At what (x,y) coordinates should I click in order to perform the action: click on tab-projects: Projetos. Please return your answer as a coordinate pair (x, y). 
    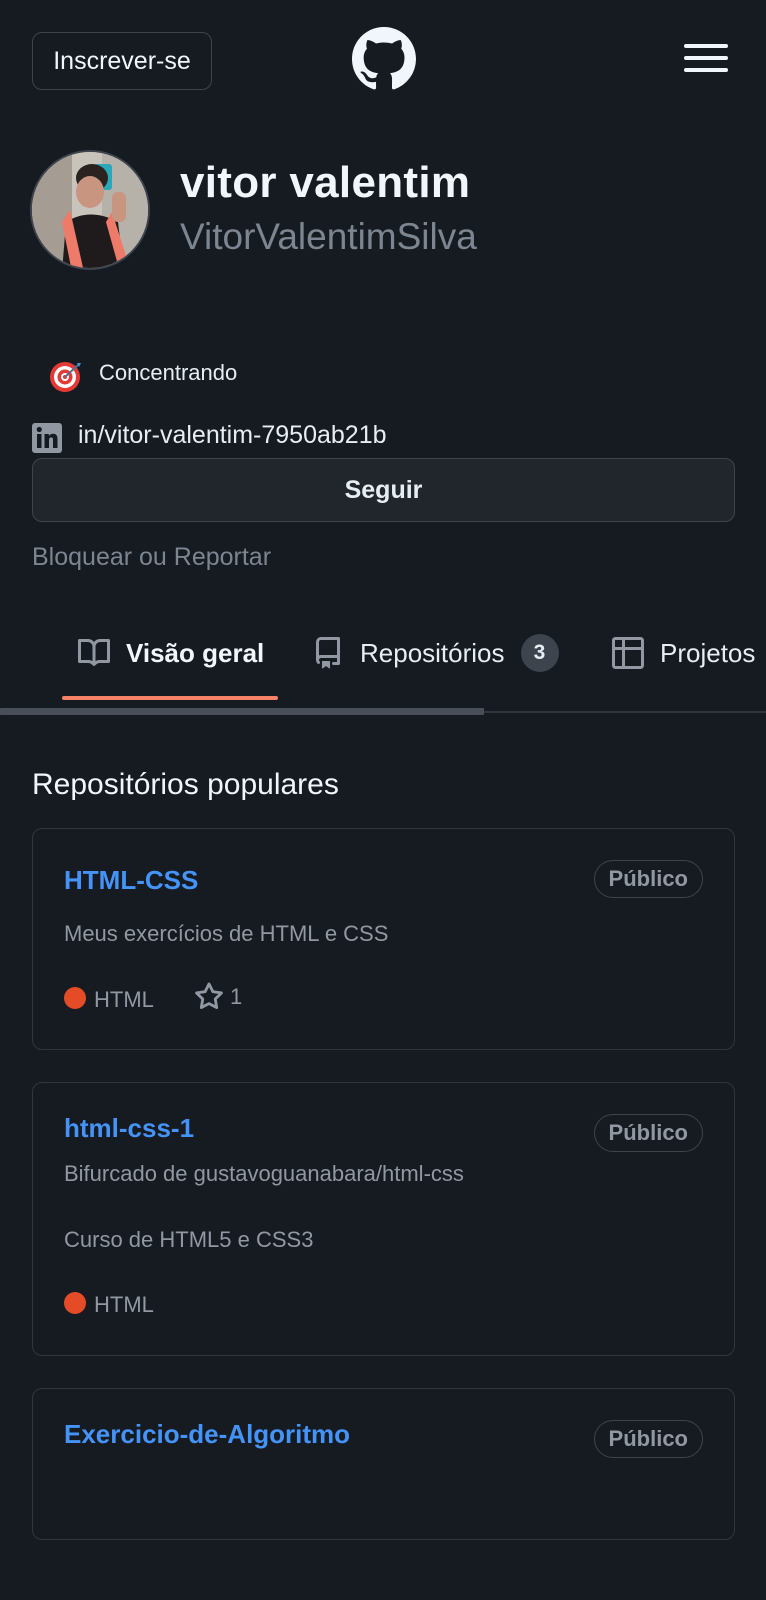
    Looking at the image, I should click on (683, 653).